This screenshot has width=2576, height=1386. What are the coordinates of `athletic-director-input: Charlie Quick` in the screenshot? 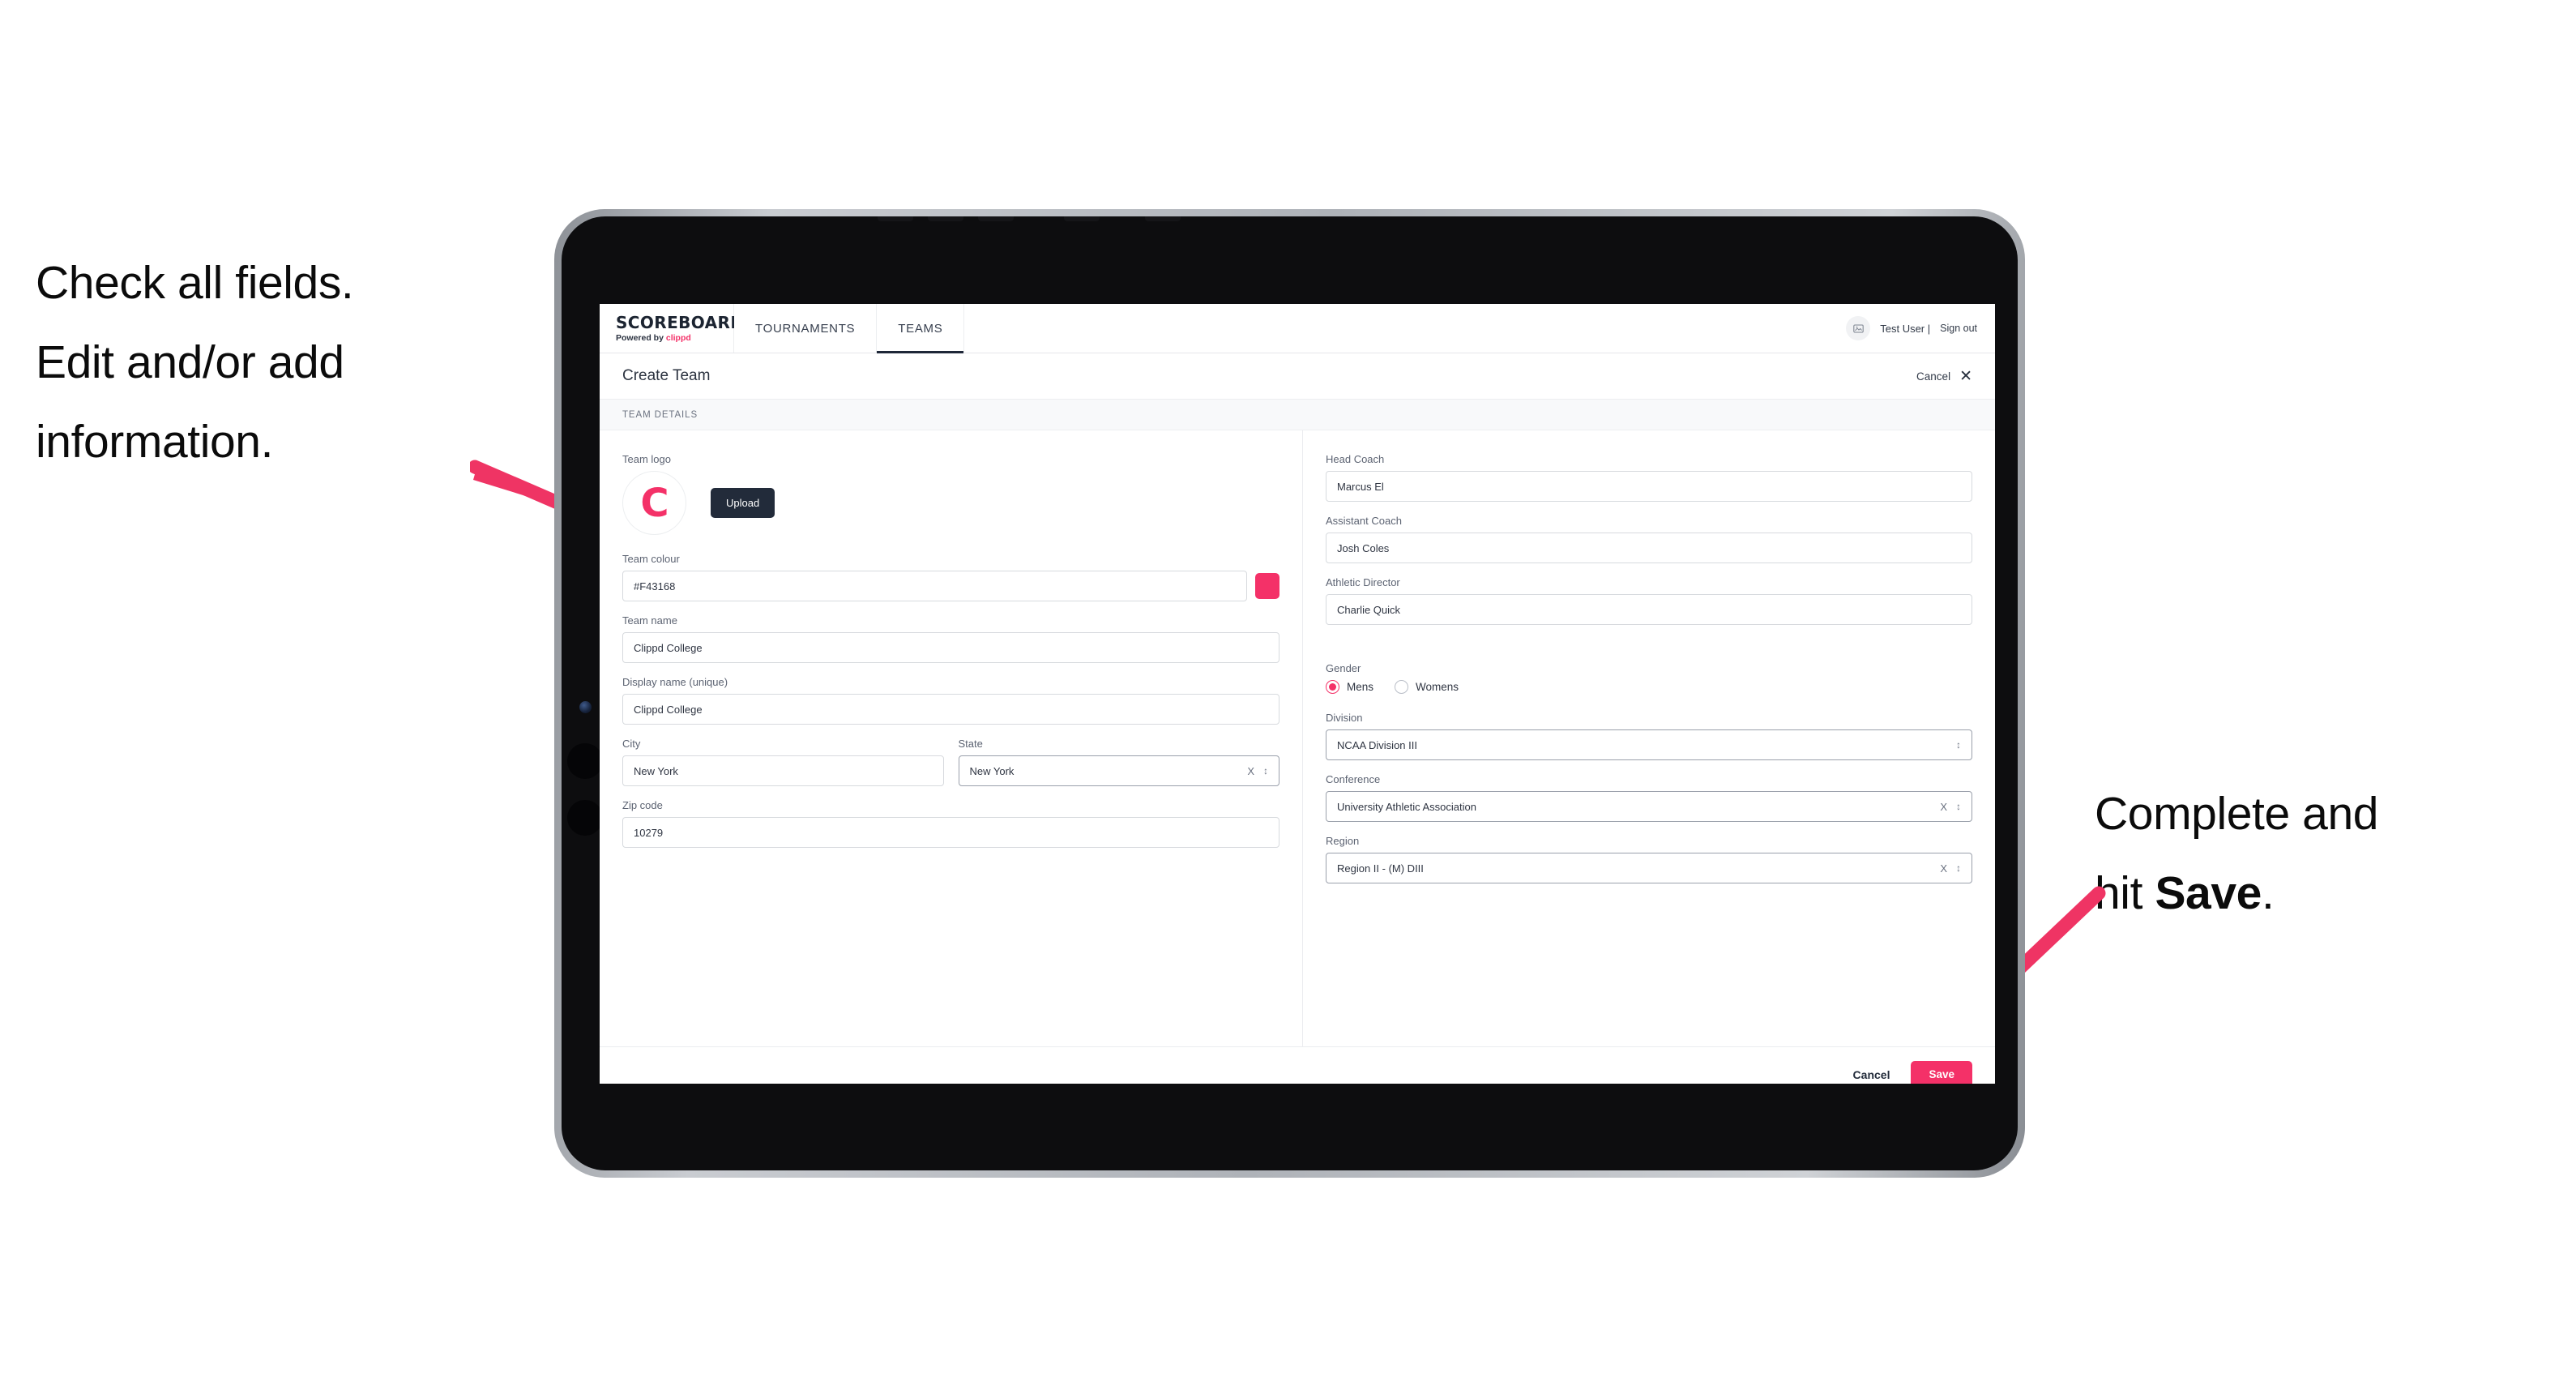 It's located at (1649, 609).